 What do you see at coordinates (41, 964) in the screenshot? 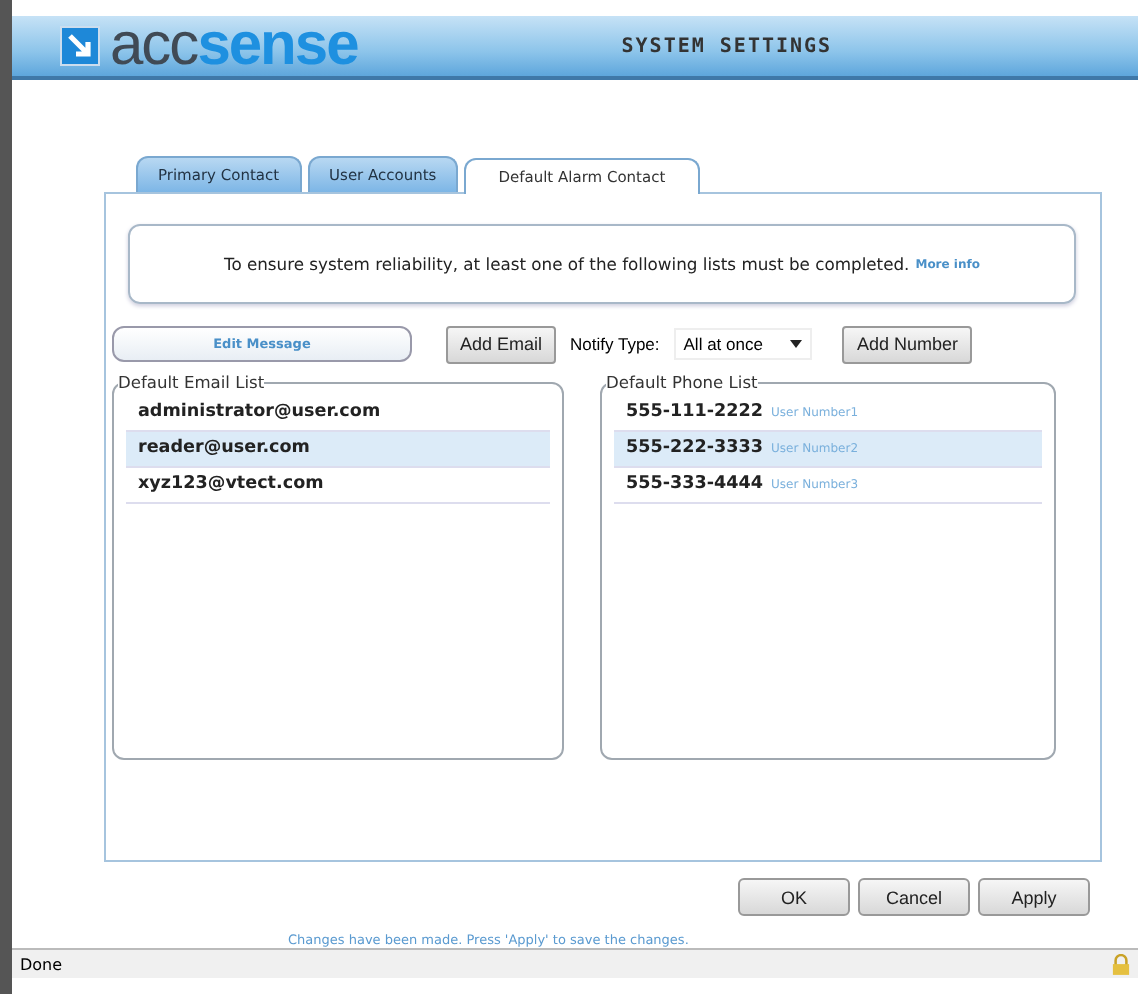
I see `status-text: Done` at bounding box center [41, 964].